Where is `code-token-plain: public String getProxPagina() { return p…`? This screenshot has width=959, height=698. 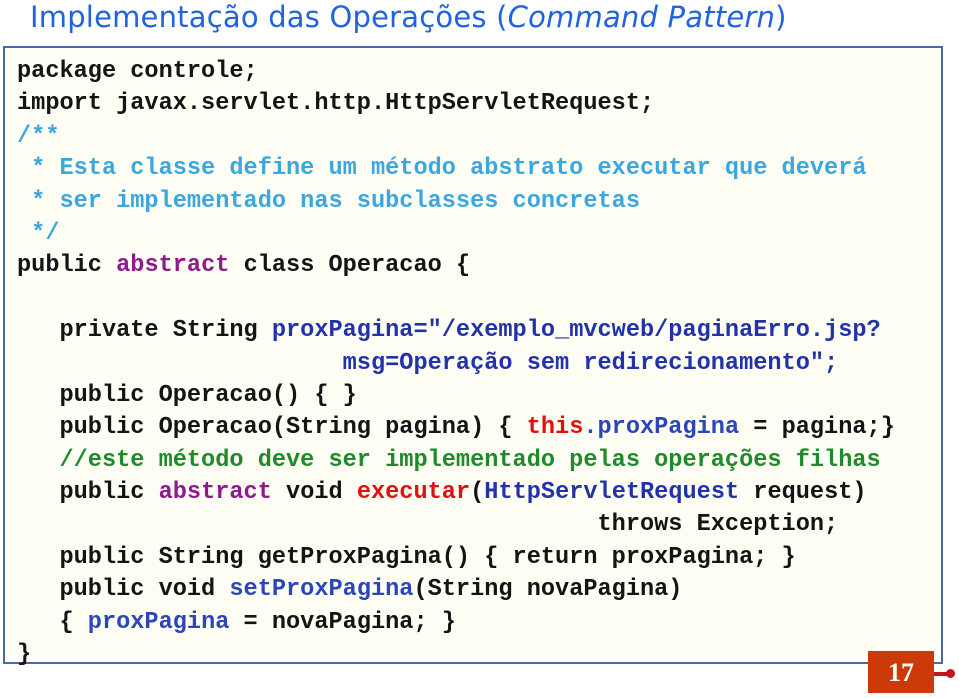 code-token-plain: public String getProxPagina() { return p… is located at coordinates (406, 557).